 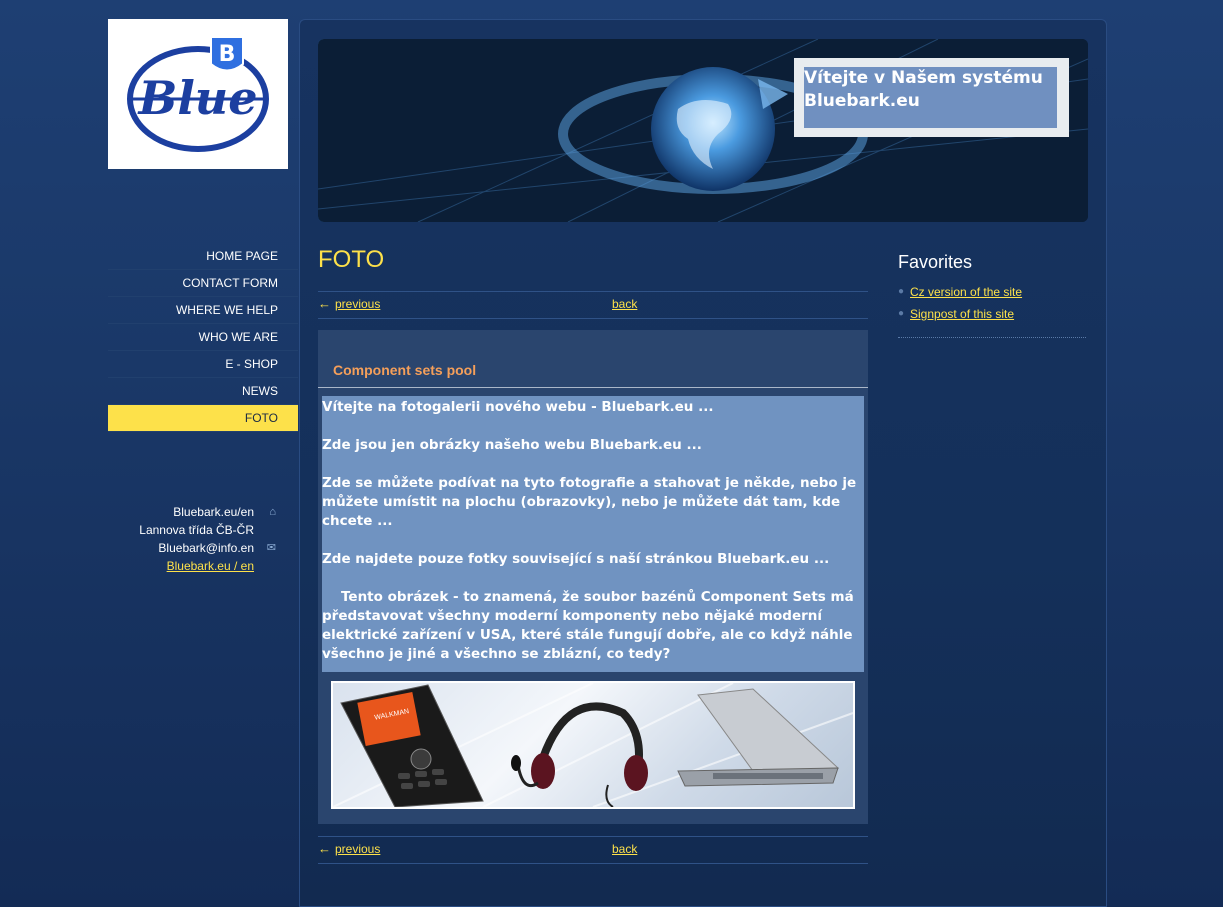 What do you see at coordinates (405, 370) in the screenshot?
I see `gallery-heading: Component sets pool` at bounding box center [405, 370].